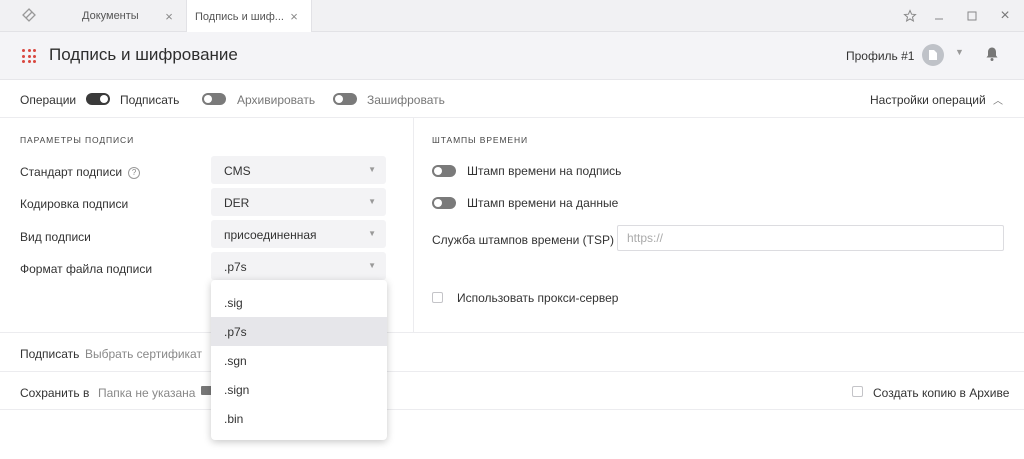  What do you see at coordinates (972, 16) in the screenshot?
I see `maximize-icon` at bounding box center [972, 16].